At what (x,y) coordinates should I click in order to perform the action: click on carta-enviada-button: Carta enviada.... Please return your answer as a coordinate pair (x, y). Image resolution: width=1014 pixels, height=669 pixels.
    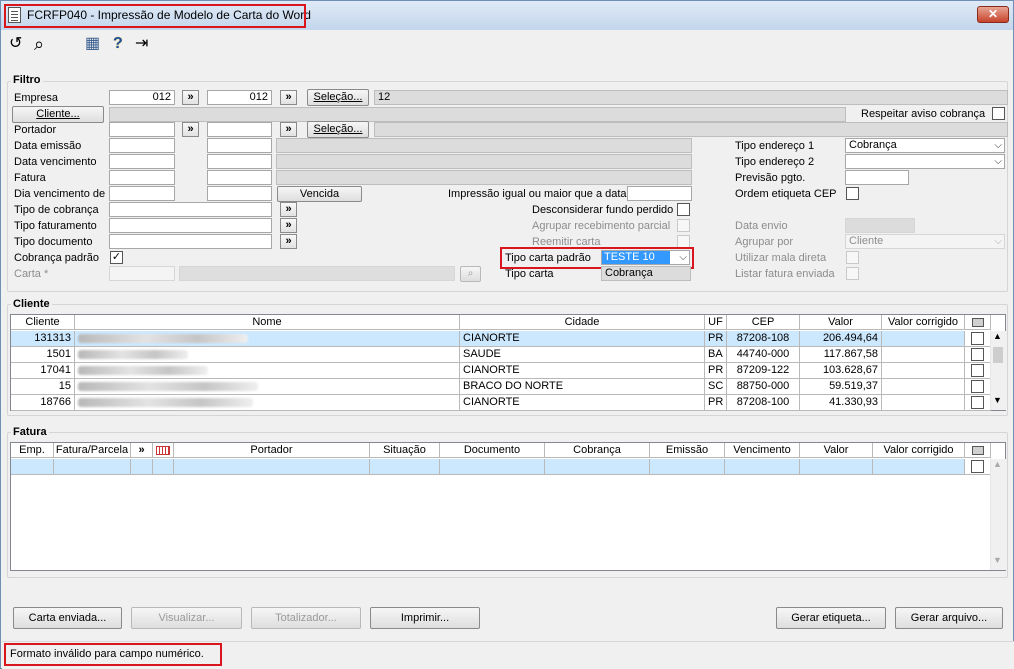
    Looking at the image, I should click on (67, 618).